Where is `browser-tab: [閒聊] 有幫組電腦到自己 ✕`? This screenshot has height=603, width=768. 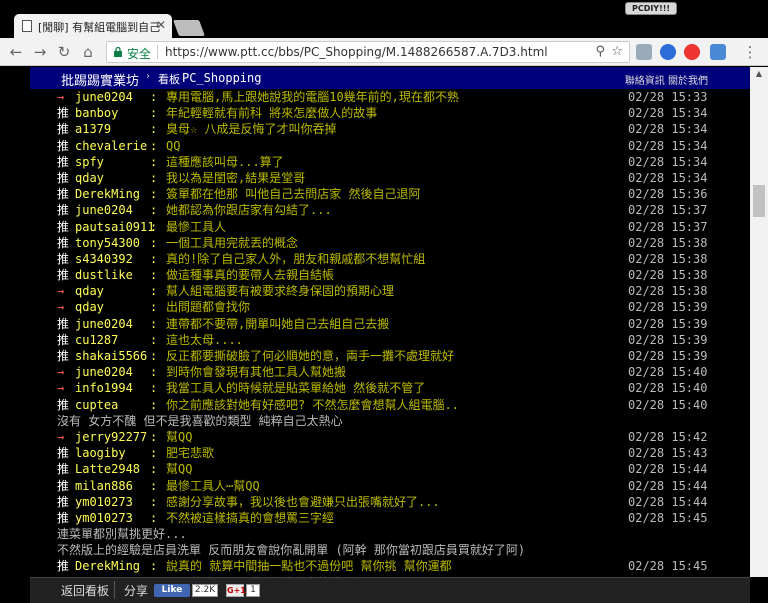 browser-tab: [閒聊] 有幫組電腦到自己 ✕ is located at coordinates (93, 26).